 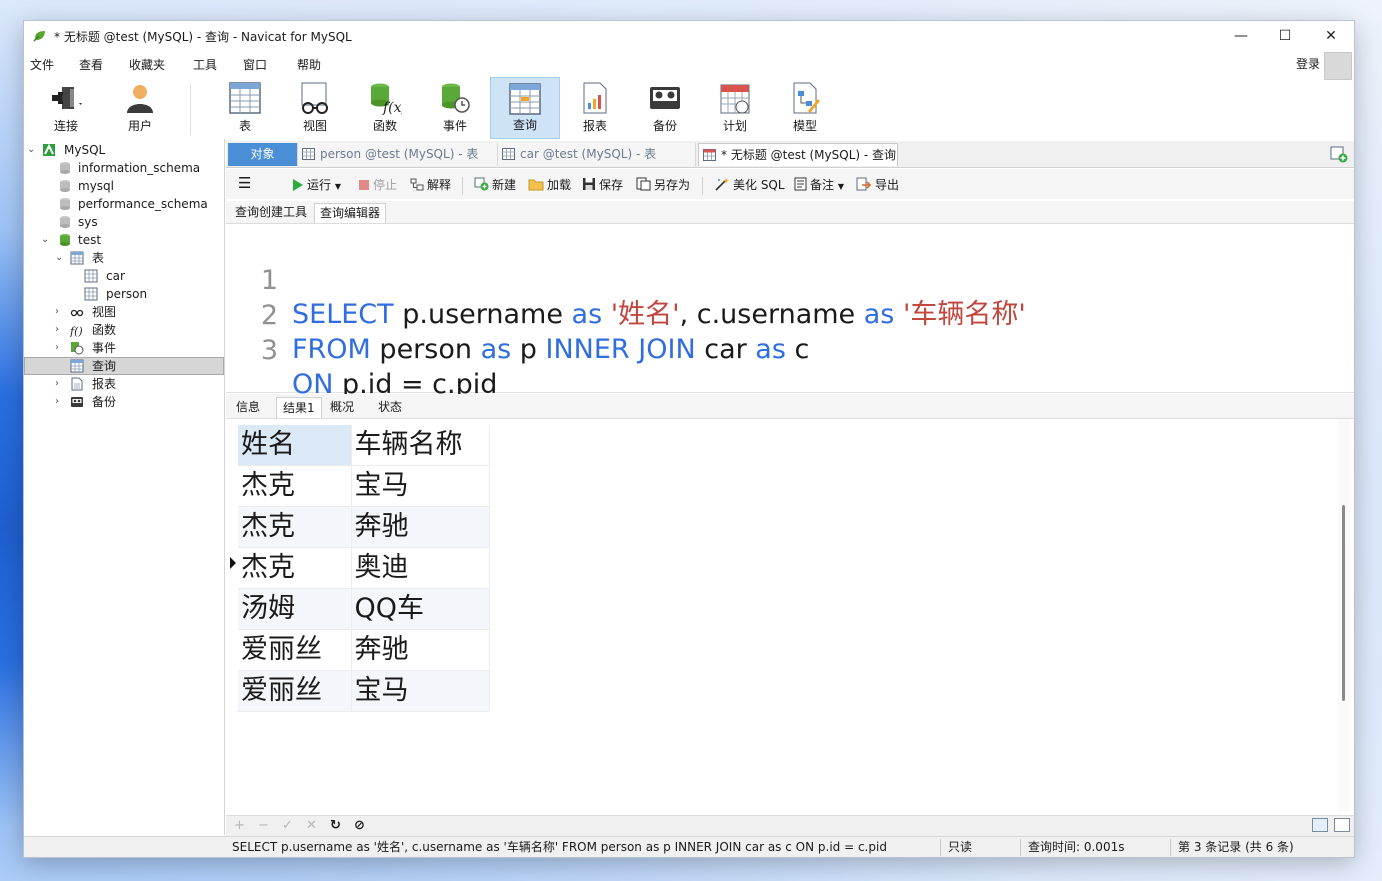 I want to click on delete-record-button: −, so click(x=263, y=826).